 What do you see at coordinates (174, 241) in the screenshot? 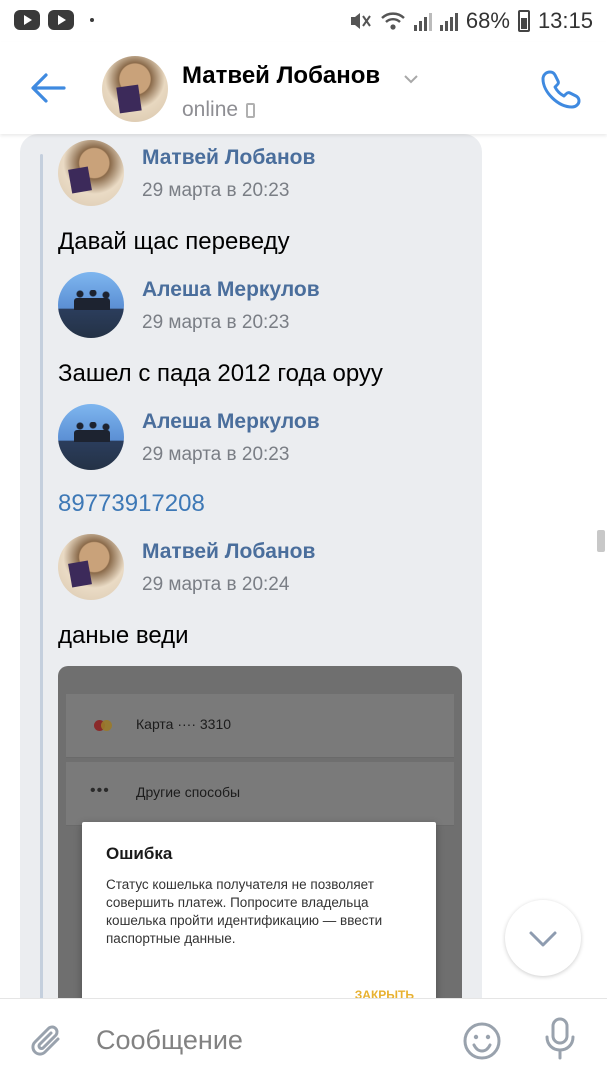
I see `message-text: Давай щас переведу` at bounding box center [174, 241].